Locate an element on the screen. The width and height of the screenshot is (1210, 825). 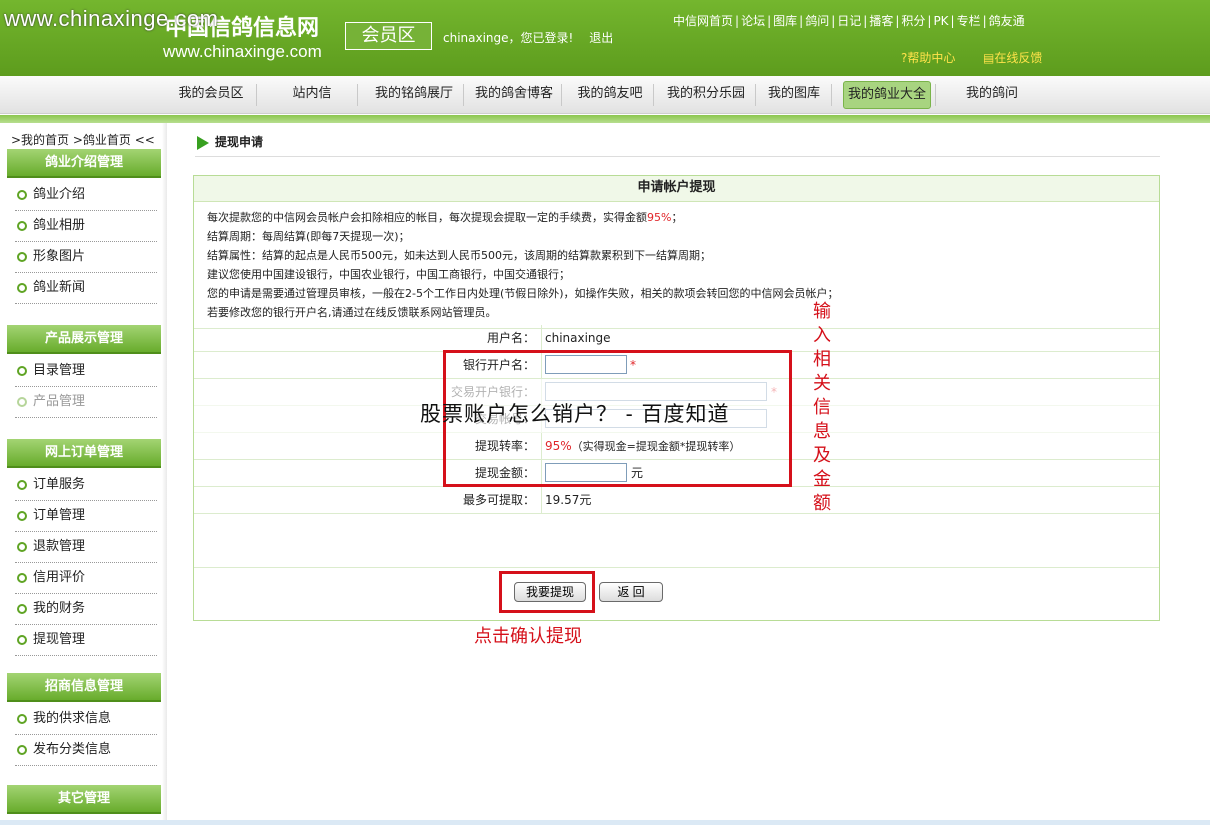
login-status-text: chinaxinge，您已登录! is located at coordinates (508, 38).